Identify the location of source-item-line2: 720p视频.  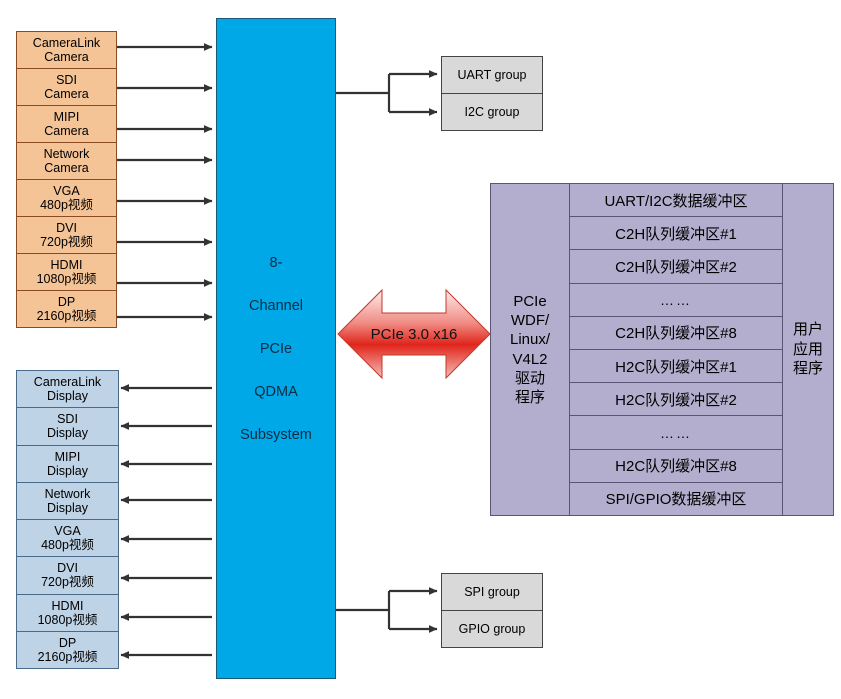
(66, 242).